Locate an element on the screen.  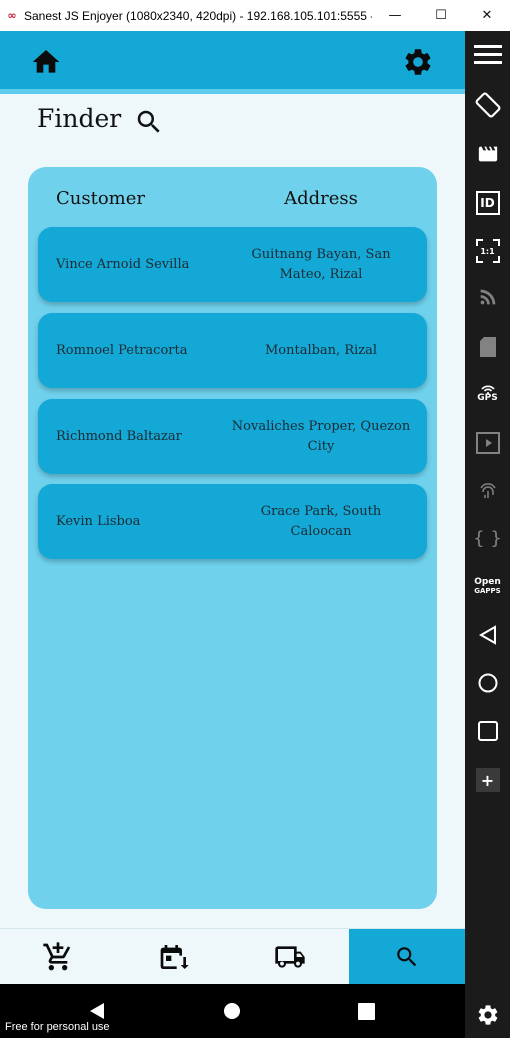
emulator-sidebar: ID 1:1 GPS { } Open GAPPS + is located at coordinates (487, 534).